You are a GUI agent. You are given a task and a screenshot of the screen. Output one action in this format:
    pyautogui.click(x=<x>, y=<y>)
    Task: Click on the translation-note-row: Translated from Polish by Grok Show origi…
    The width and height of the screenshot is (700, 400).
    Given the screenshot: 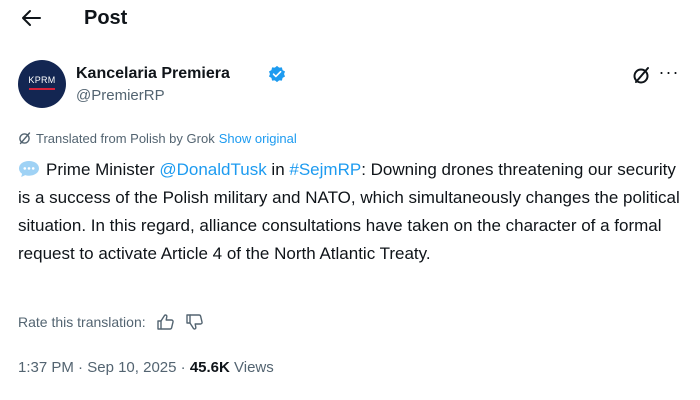 What is the action you would take?
    pyautogui.click(x=157, y=139)
    